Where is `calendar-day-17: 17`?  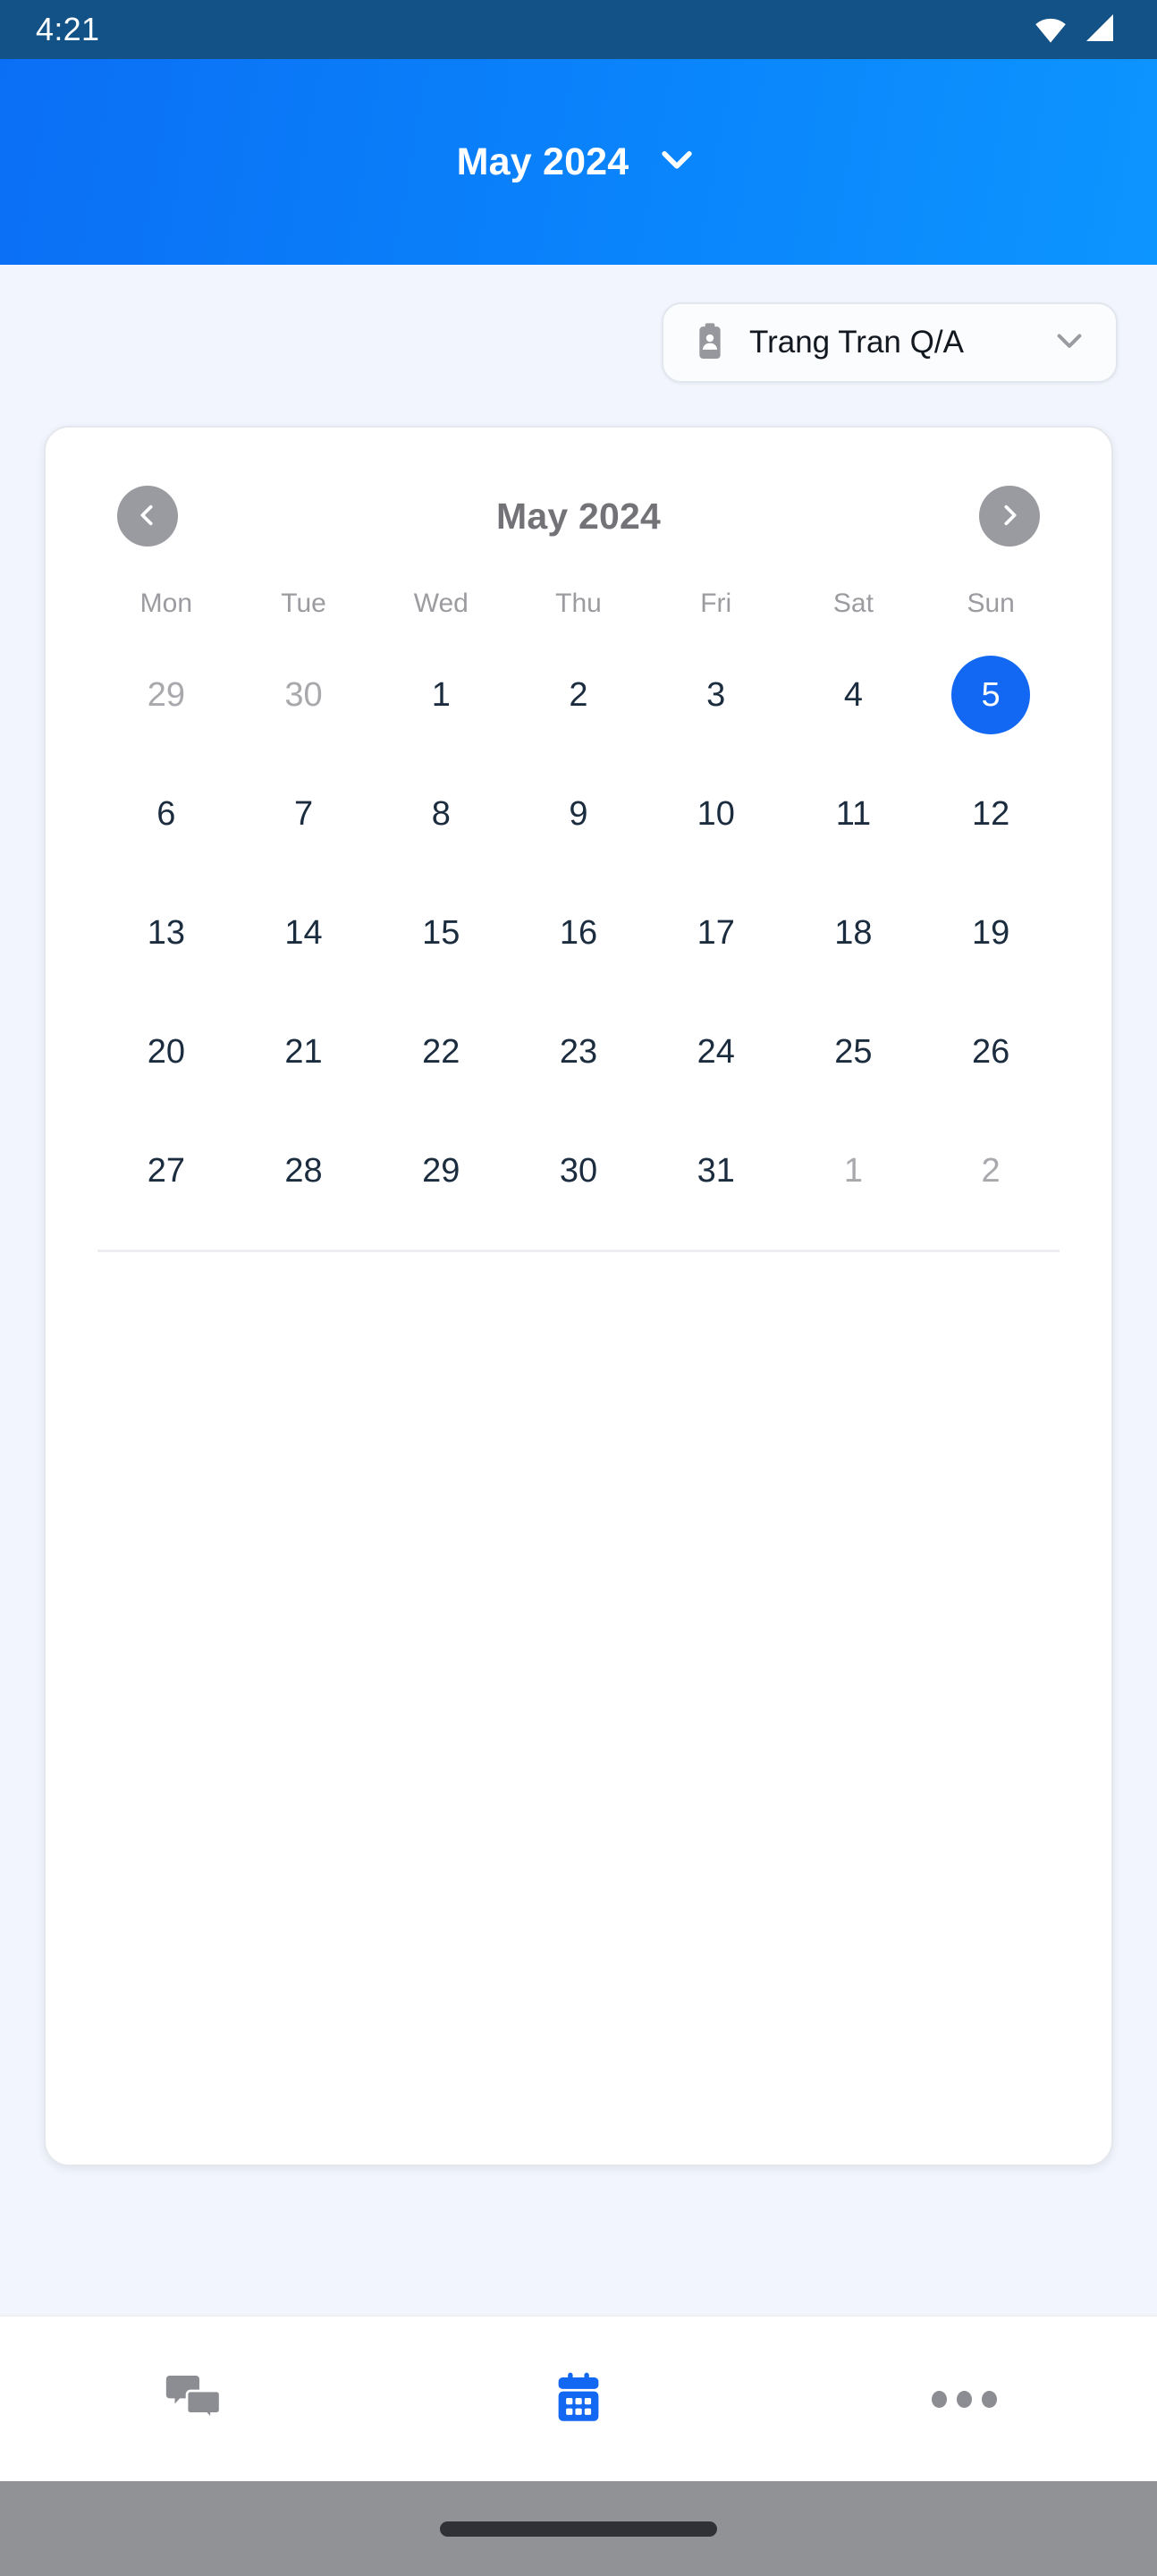
calendar-day-17: 17 is located at coordinates (716, 933).